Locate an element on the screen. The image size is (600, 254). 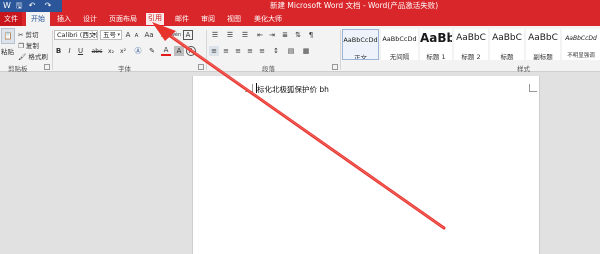
shading-icon: ▤ is located at coordinates (291, 51).